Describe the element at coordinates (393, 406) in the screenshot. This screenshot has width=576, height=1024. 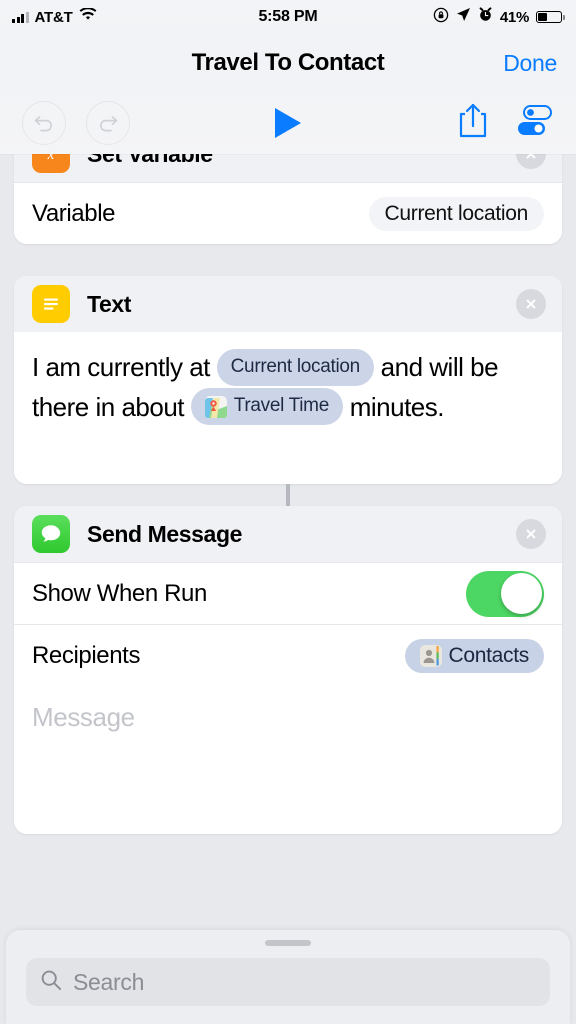
I see `text-segment: minutes.` at that location.